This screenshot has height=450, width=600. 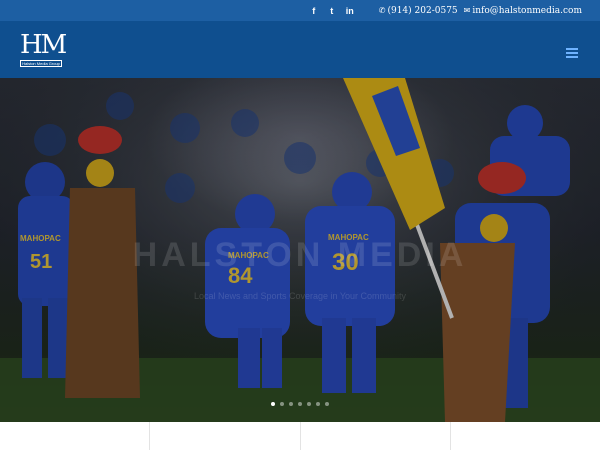 I want to click on site-logo: HM Halston Media Group, so click(x=43, y=49).